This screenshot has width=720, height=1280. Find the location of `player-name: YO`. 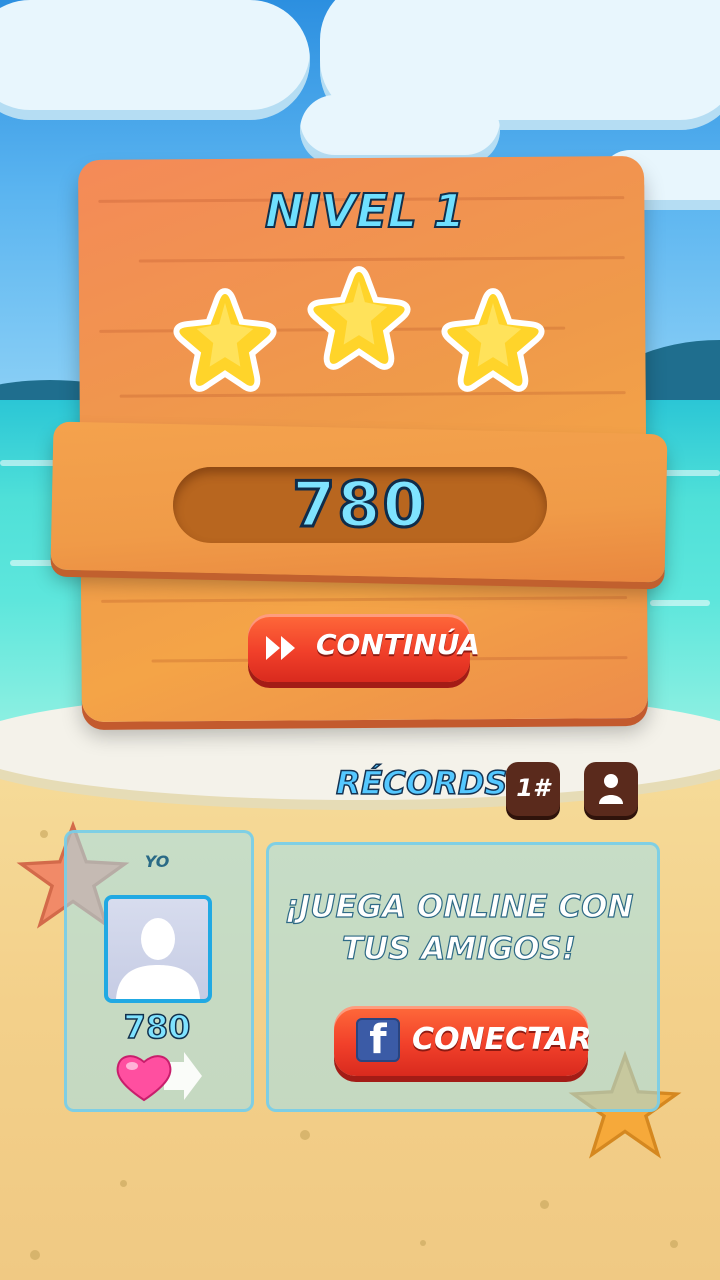

player-name: YO is located at coordinates (157, 861).